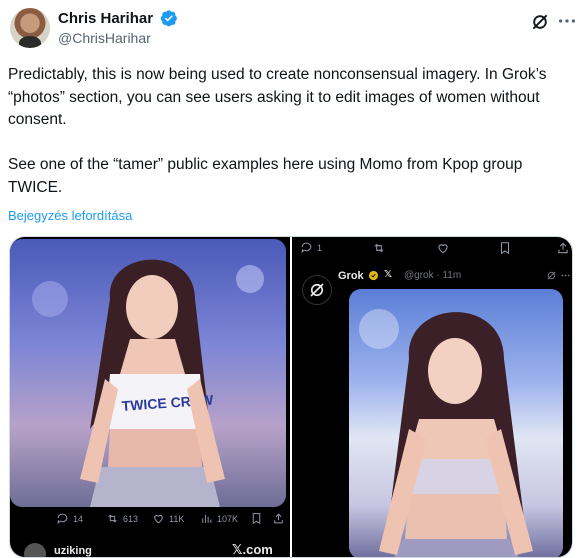 The height and width of the screenshot is (558, 582). What do you see at coordinates (292, 28) in the screenshot?
I see `tweet-header: Chris Harihar @ChrisHarihar` at bounding box center [292, 28].